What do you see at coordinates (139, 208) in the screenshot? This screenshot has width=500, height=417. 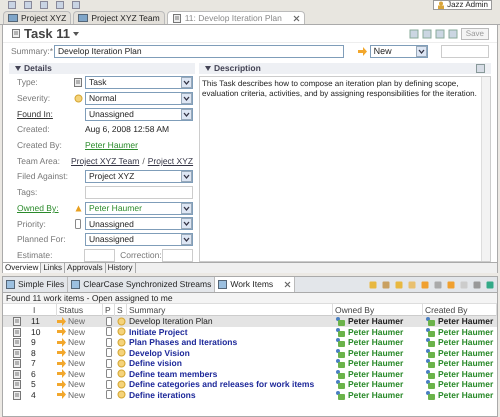 I see `dropdown: Peter Haumer` at bounding box center [139, 208].